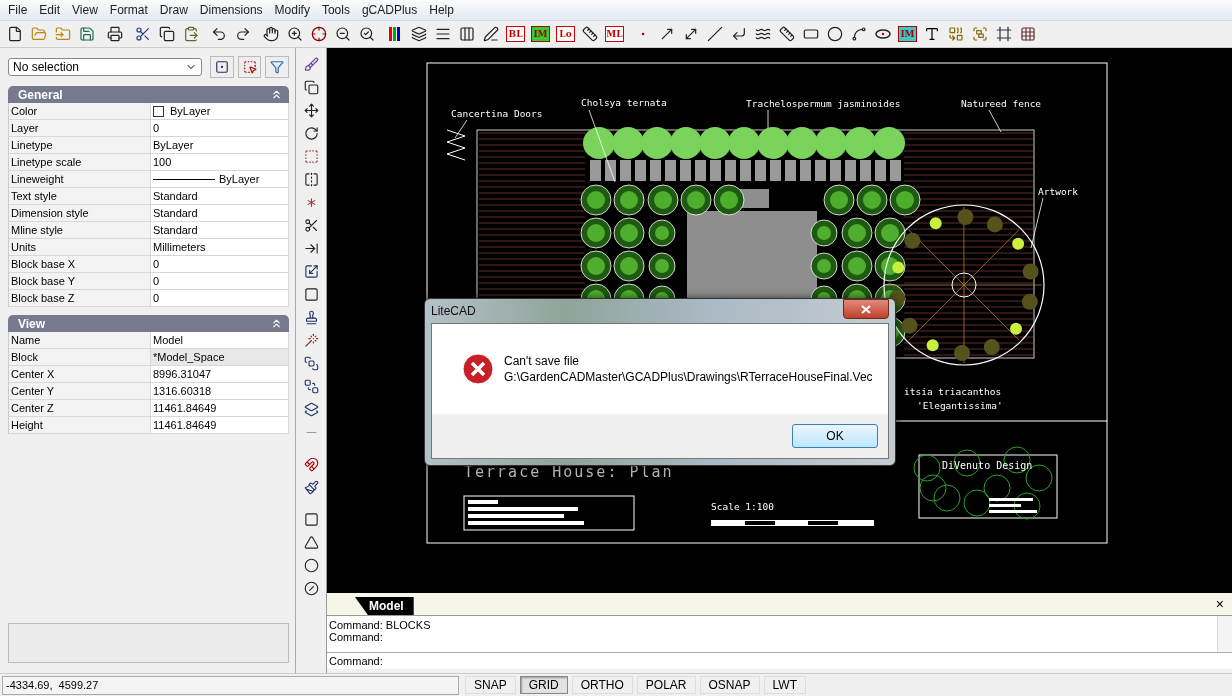  I want to click on no-snap-icon, so click(311, 588).